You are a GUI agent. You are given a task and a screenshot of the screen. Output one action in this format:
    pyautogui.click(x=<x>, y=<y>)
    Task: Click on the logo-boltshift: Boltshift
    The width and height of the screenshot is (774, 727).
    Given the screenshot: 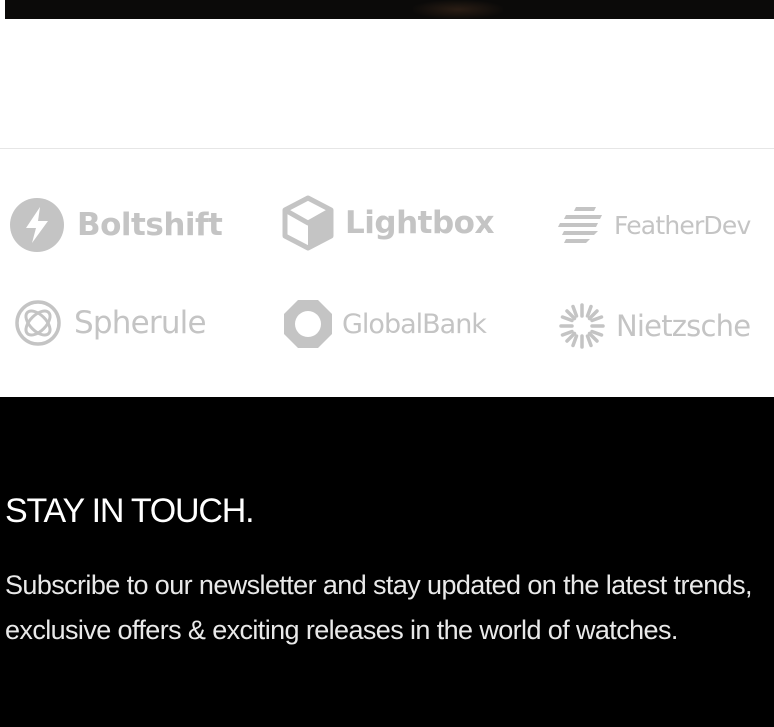 What is the action you would take?
    pyautogui.click(x=116, y=225)
    